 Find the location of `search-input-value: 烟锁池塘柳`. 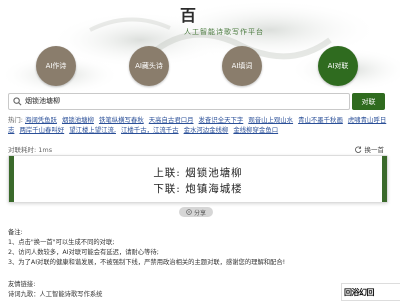

search-input-value: 烟锁池塘柳 is located at coordinates (42, 101).